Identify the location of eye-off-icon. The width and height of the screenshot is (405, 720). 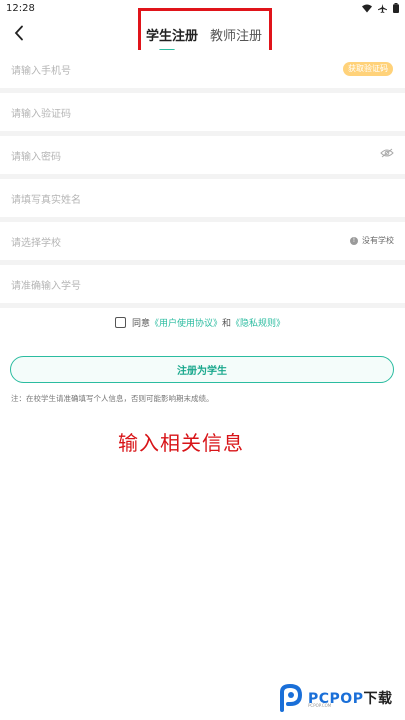
(387, 153).